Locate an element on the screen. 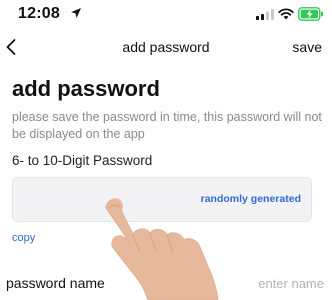 The width and height of the screenshot is (332, 300). status-time: 12:08 is located at coordinates (39, 13).